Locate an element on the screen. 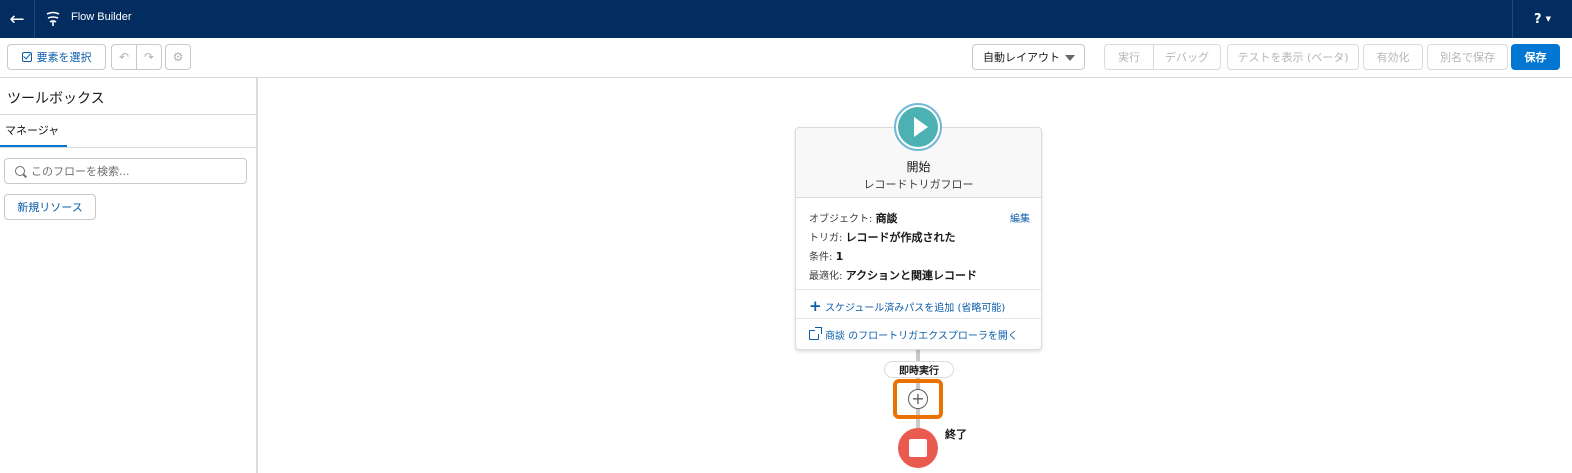 This screenshot has width=1572, height=473. open-trigger-explorer-link: 商談 のフロートリガエクスプローラを開く is located at coordinates (913, 334).